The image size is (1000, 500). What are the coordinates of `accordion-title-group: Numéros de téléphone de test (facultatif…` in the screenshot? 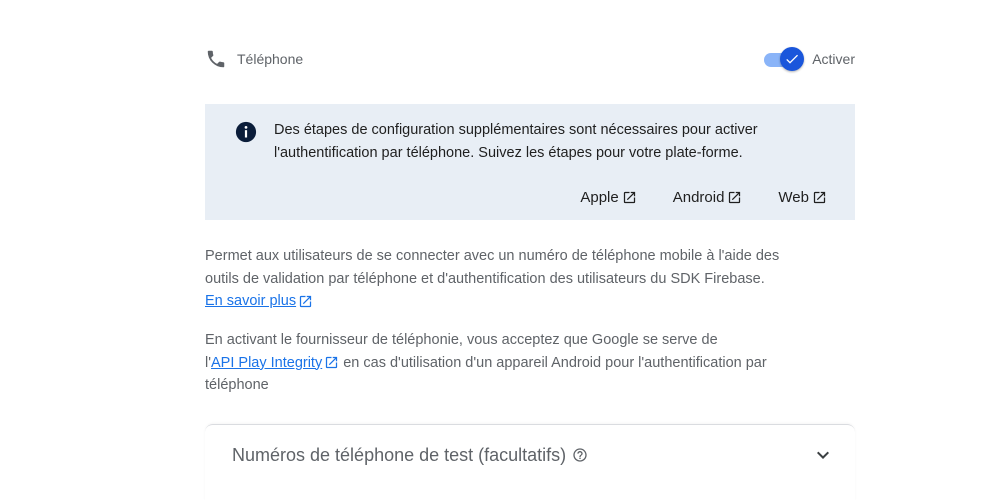 It's located at (410, 455).